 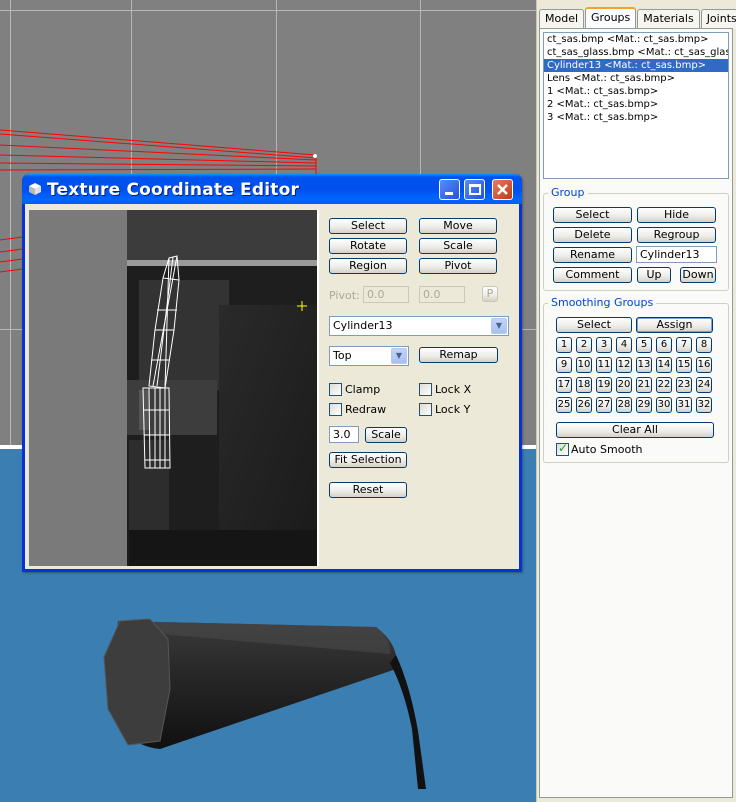 I want to click on tab-groups: Groups, so click(x=611, y=18).